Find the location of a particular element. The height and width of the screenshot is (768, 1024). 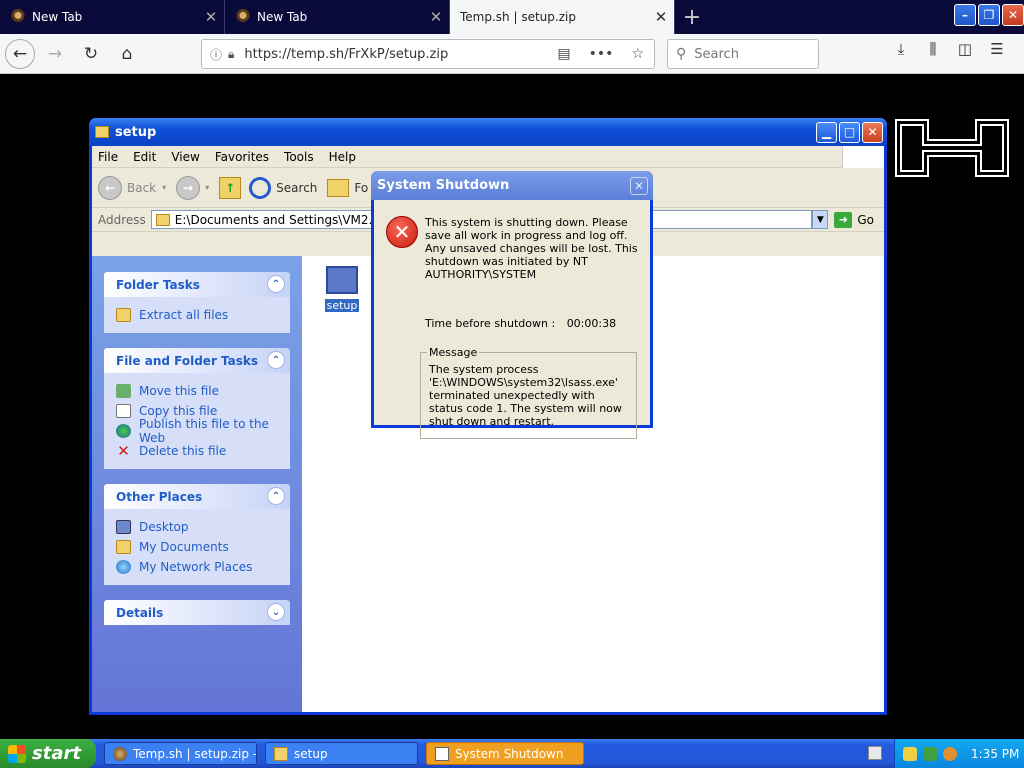

extract-all-files-link: Extract all files is located at coordinates (197, 315).